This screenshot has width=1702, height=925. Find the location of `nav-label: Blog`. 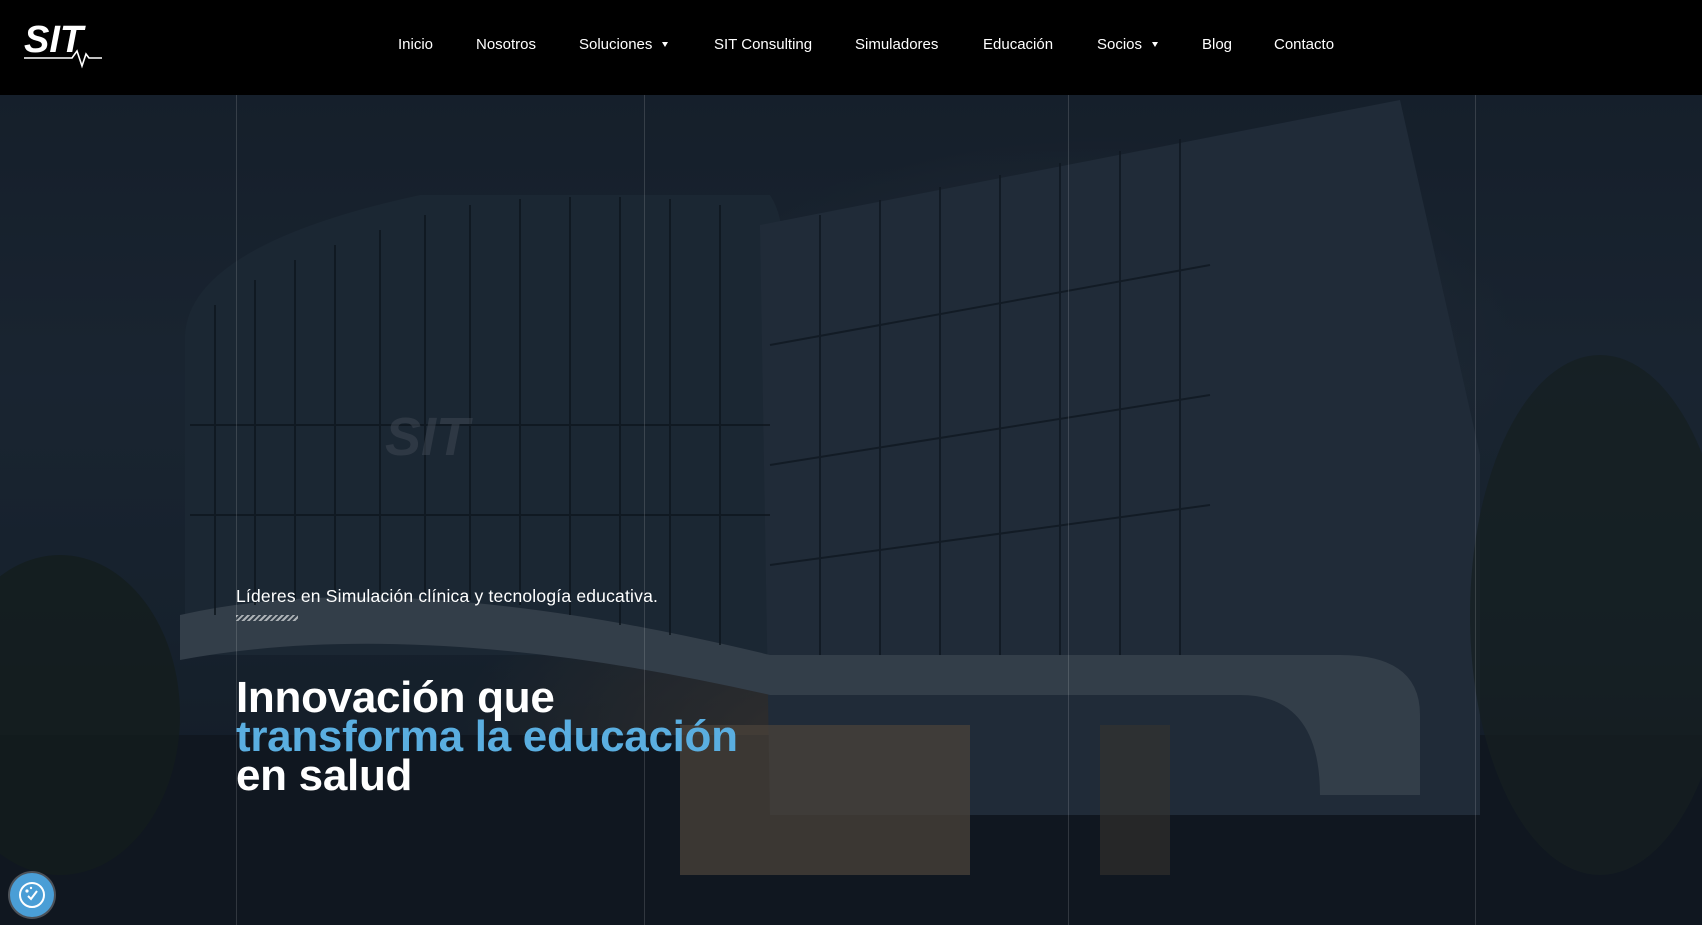

nav-label: Blog is located at coordinates (1217, 44).